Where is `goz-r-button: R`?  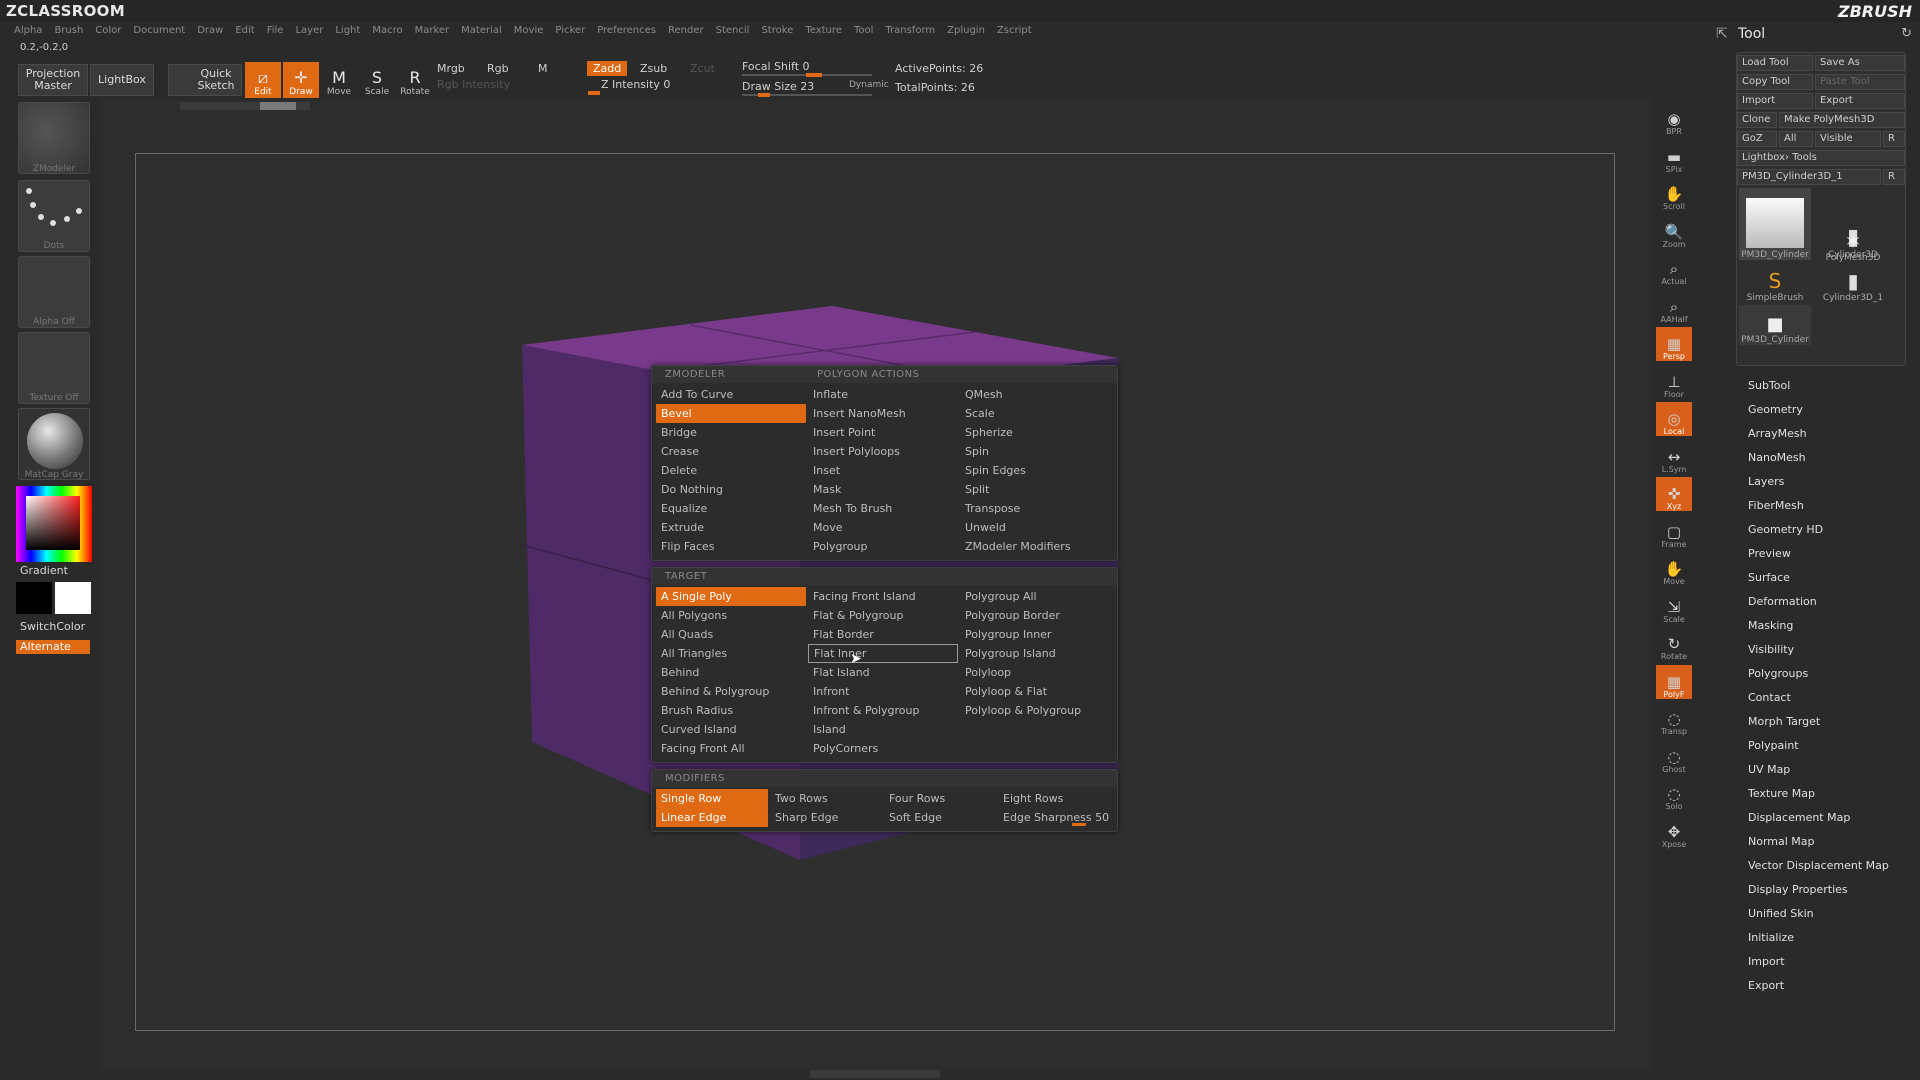 goz-r-button: R is located at coordinates (1894, 139).